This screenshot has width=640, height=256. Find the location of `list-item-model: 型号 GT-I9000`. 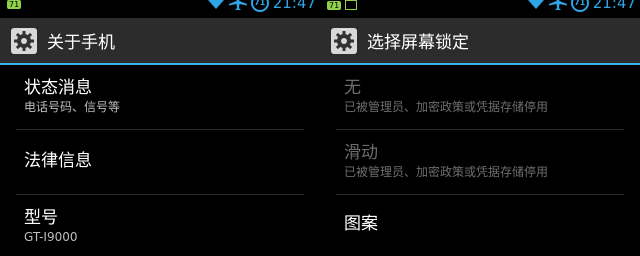

list-item-model: 型号 GT-I9000 is located at coordinates (160, 225).